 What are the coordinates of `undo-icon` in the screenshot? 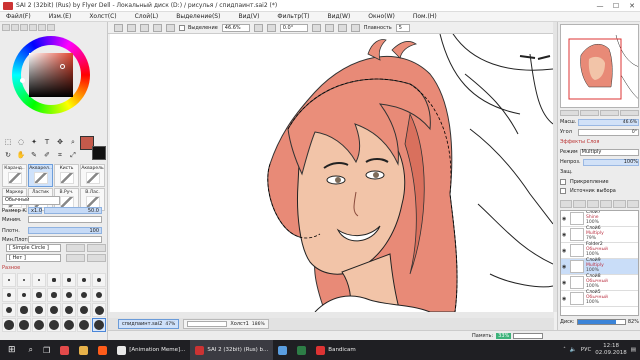 It's located at (131, 27).